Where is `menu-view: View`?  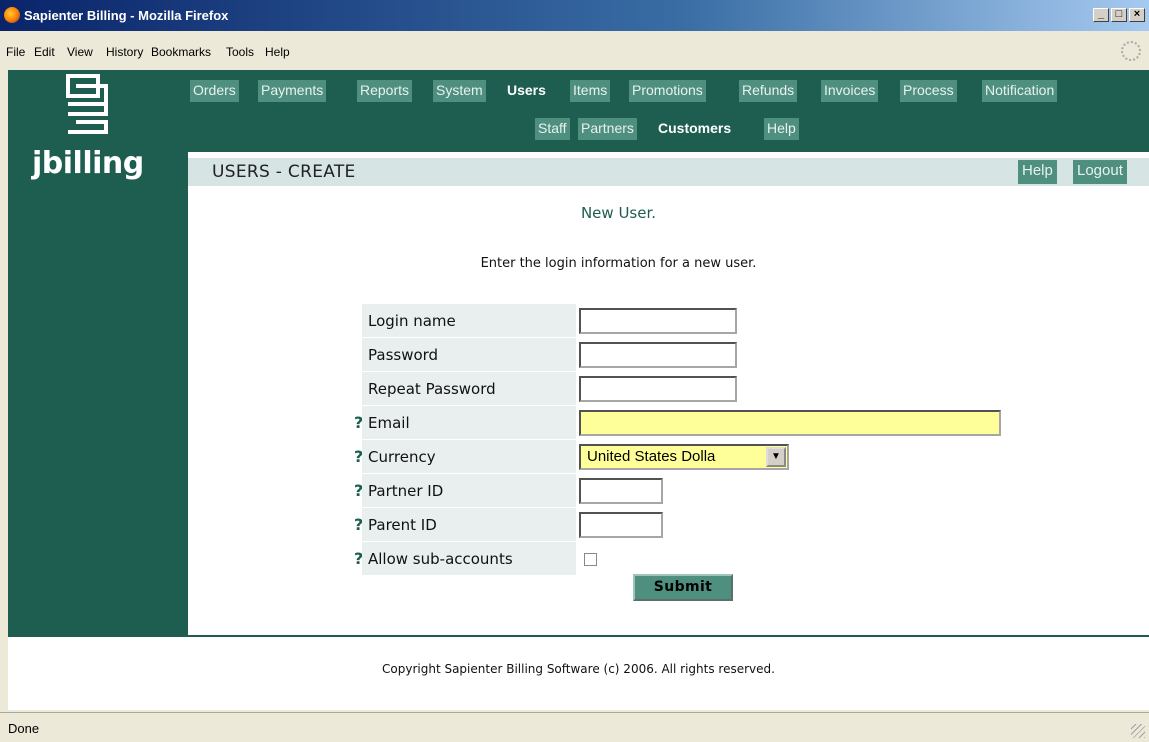
menu-view: View is located at coordinates (80, 52).